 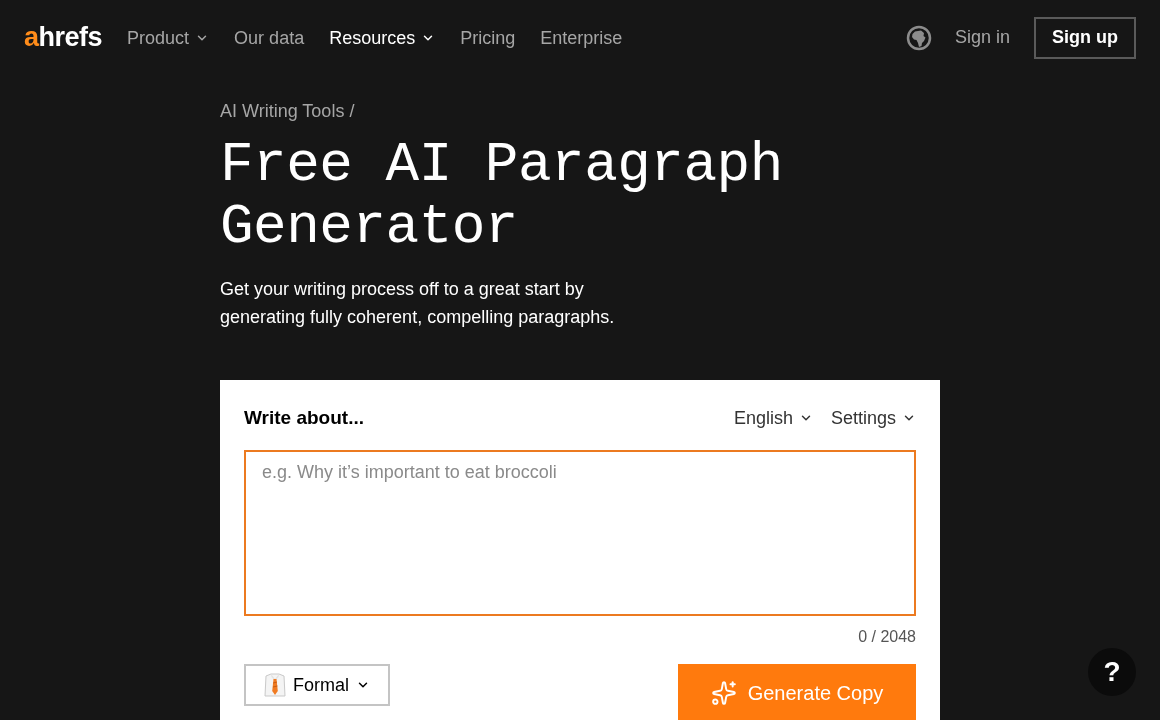 What do you see at coordinates (773, 418) in the screenshot?
I see `dropdown-menu: English` at bounding box center [773, 418].